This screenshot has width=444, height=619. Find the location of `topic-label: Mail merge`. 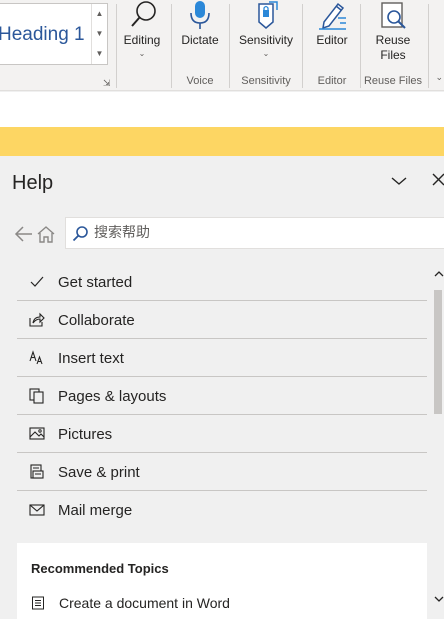

topic-label: Mail merge is located at coordinates (95, 510).